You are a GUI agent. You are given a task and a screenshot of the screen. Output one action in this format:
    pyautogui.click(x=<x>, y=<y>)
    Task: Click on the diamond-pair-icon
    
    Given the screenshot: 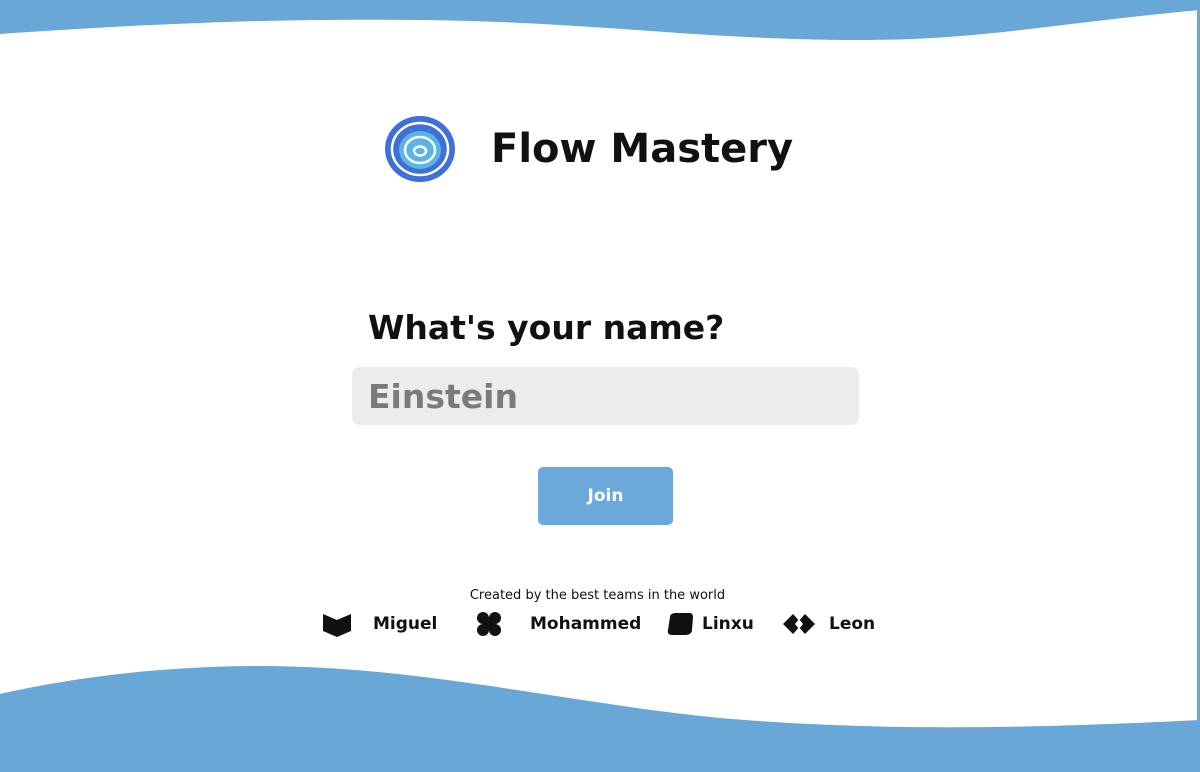 What is the action you would take?
    pyautogui.click(x=799, y=624)
    